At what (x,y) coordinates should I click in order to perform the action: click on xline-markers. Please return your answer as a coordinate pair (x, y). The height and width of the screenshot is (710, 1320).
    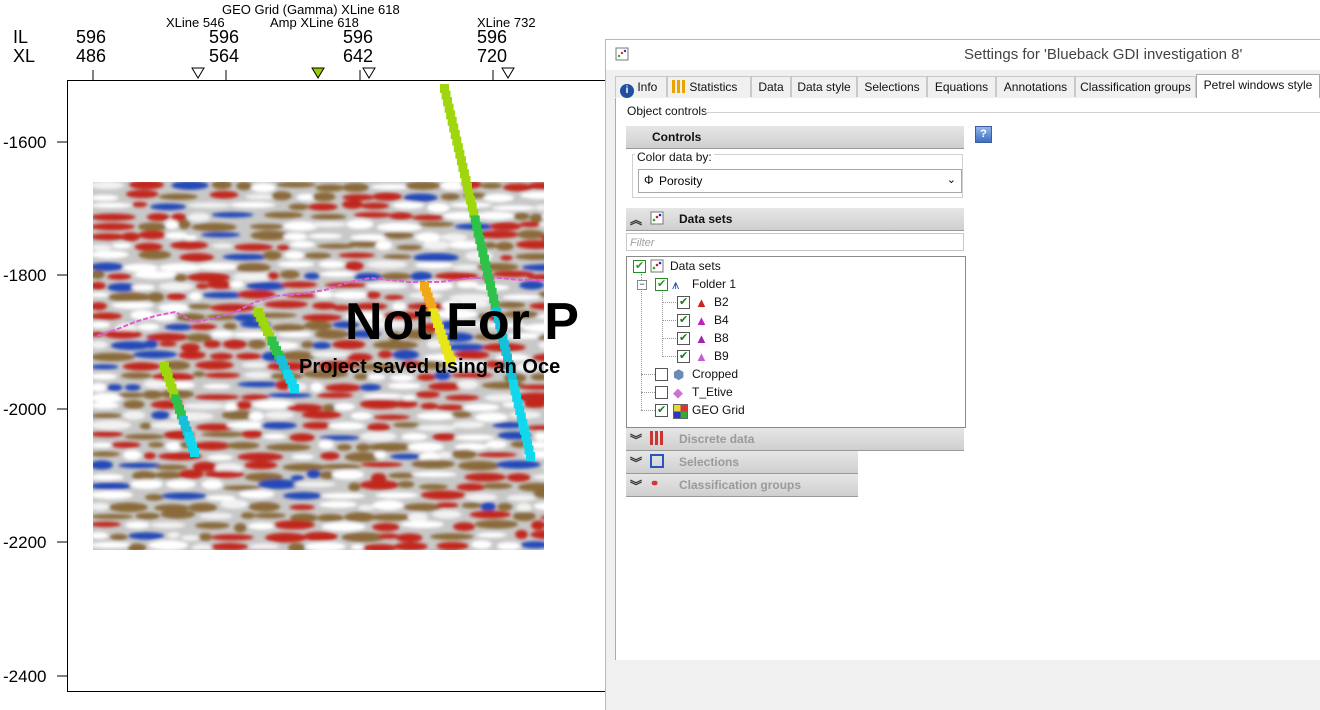
    Looking at the image, I should click on (353, 73).